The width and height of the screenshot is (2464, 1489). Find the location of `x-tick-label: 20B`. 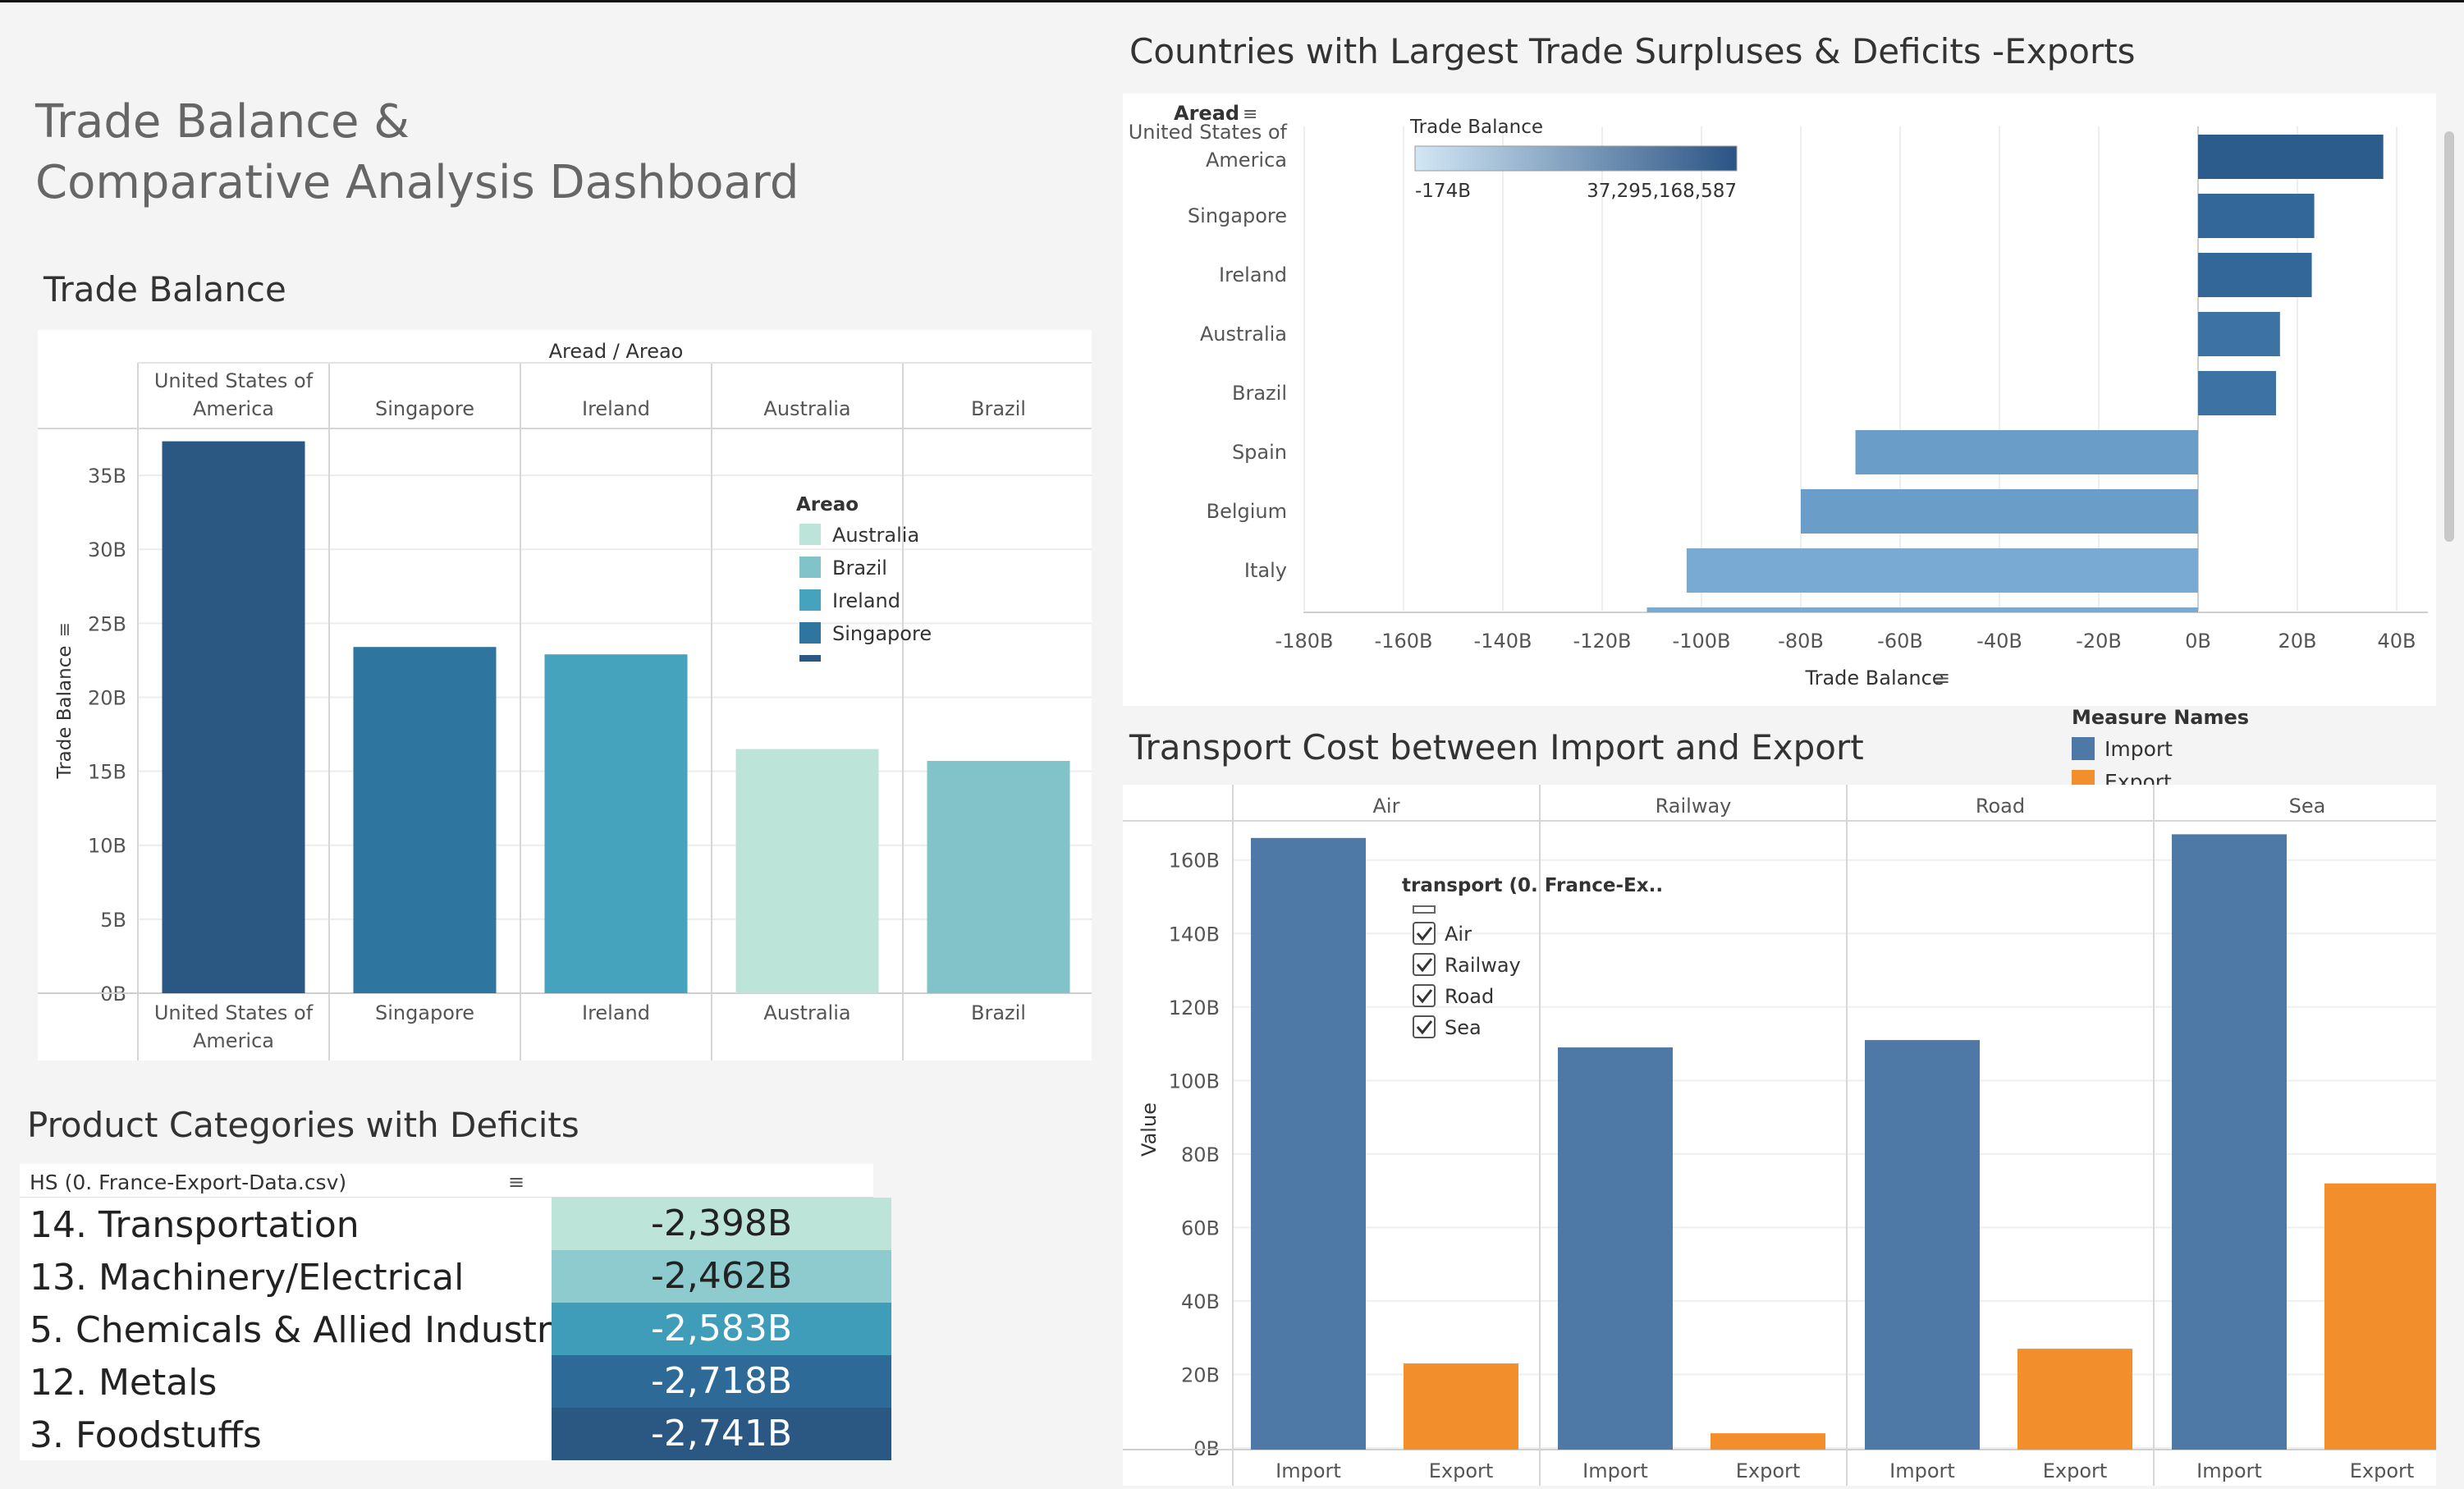

x-tick-label: 20B is located at coordinates (2297, 641).